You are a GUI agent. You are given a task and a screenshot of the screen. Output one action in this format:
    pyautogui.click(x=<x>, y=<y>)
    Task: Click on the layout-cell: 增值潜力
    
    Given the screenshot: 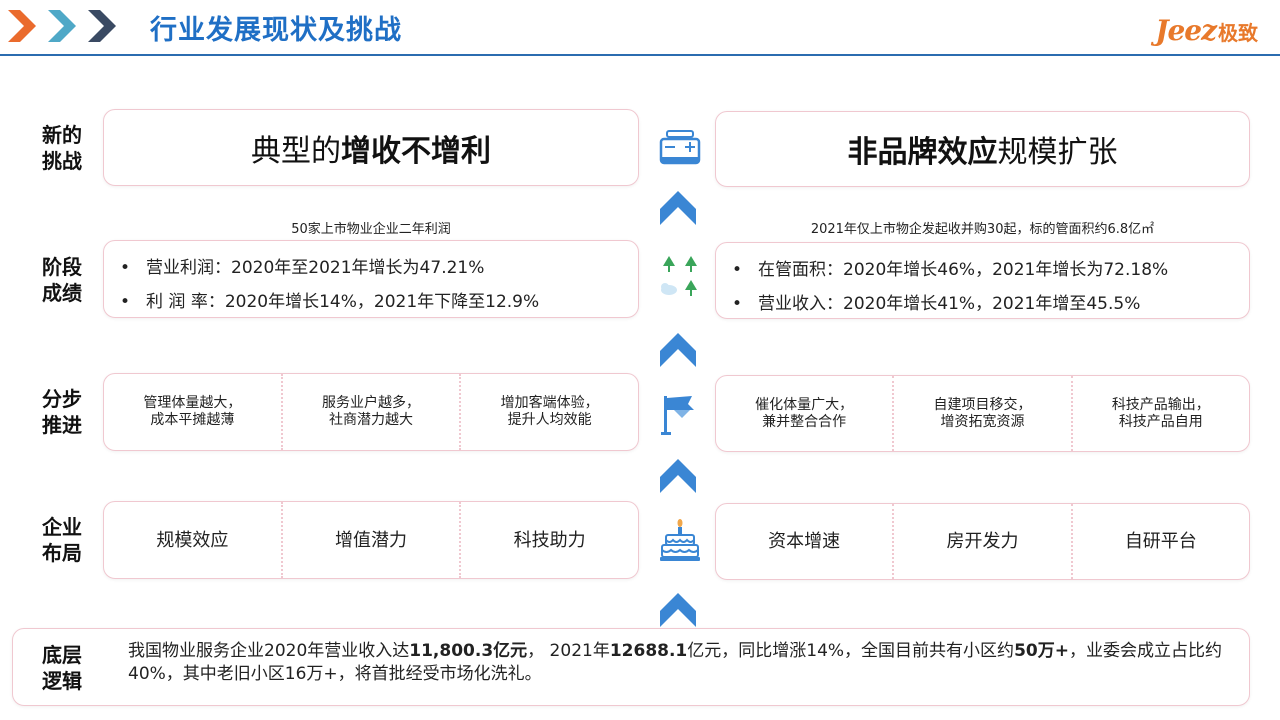 What is the action you would take?
    pyautogui.click(x=372, y=540)
    